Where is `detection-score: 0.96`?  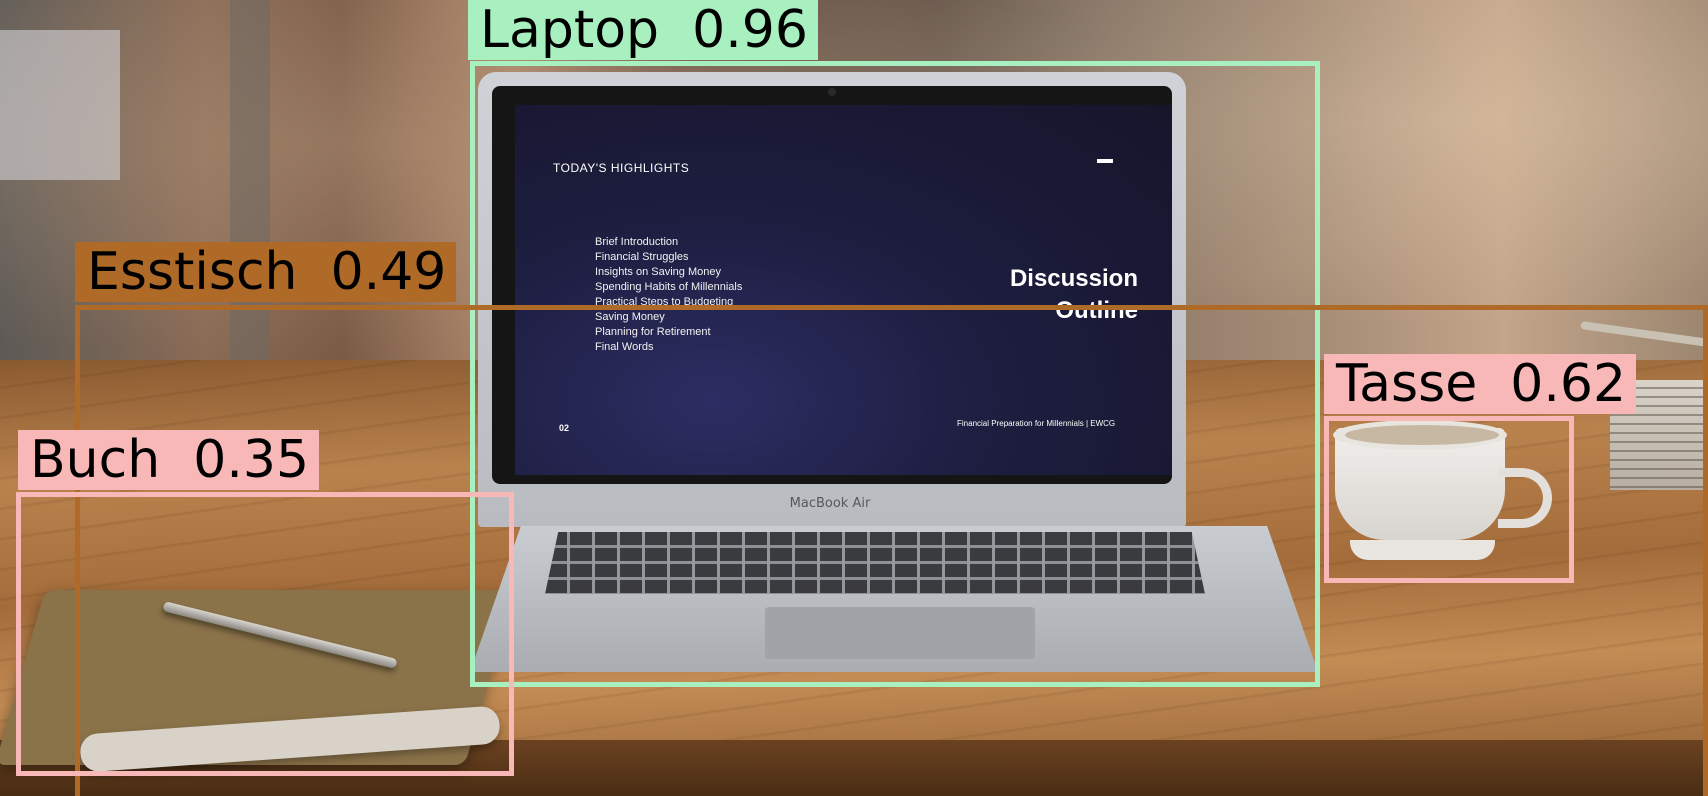 detection-score: 0.96 is located at coordinates (750, 30).